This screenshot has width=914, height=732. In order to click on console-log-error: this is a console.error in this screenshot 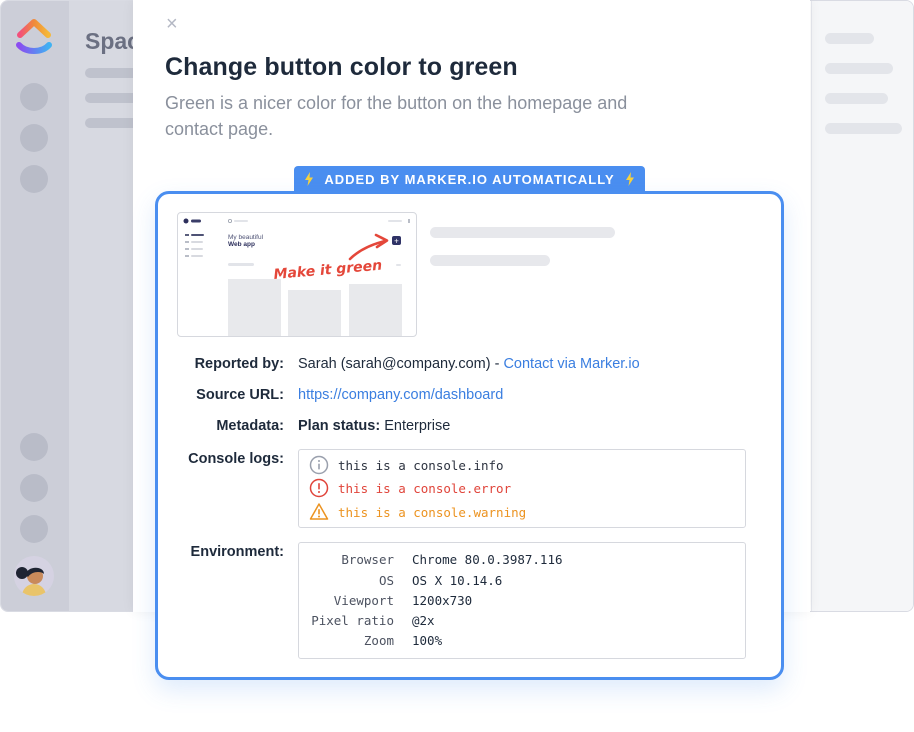, I will do `click(410, 488)`.